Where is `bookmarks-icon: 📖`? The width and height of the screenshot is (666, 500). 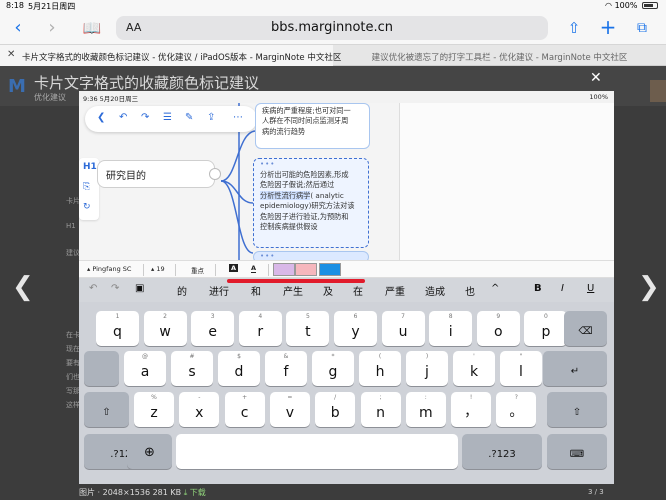
bookmarks-icon: 📖 is located at coordinates (92, 28).